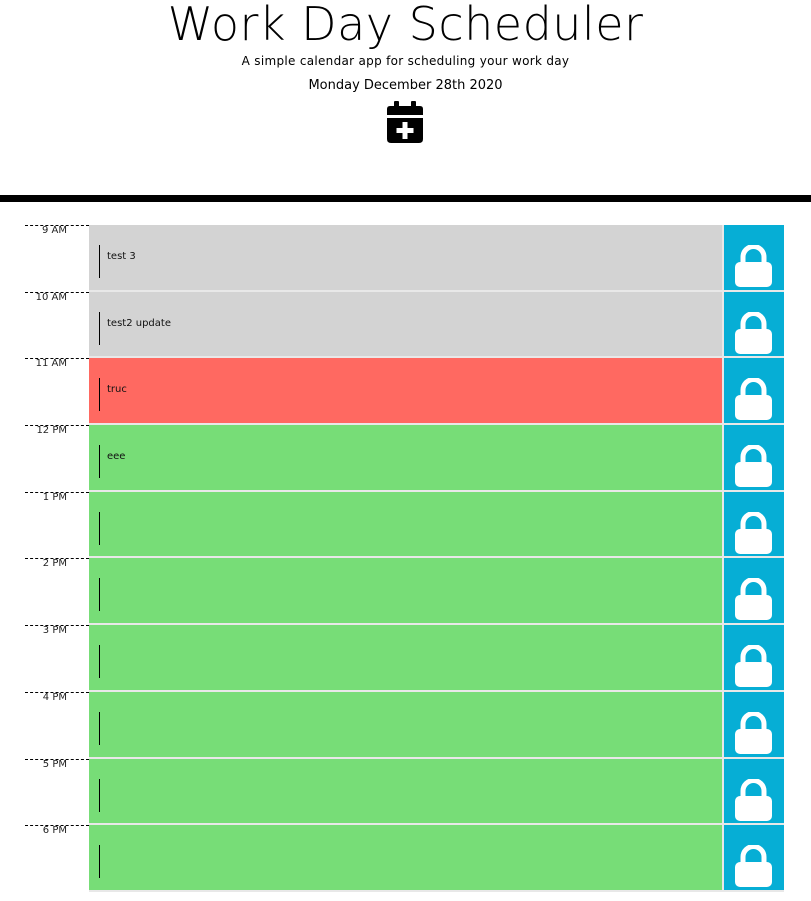 This screenshot has width=811, height=901. I want to click on hour-label: 2 PM, so click(57, 591).